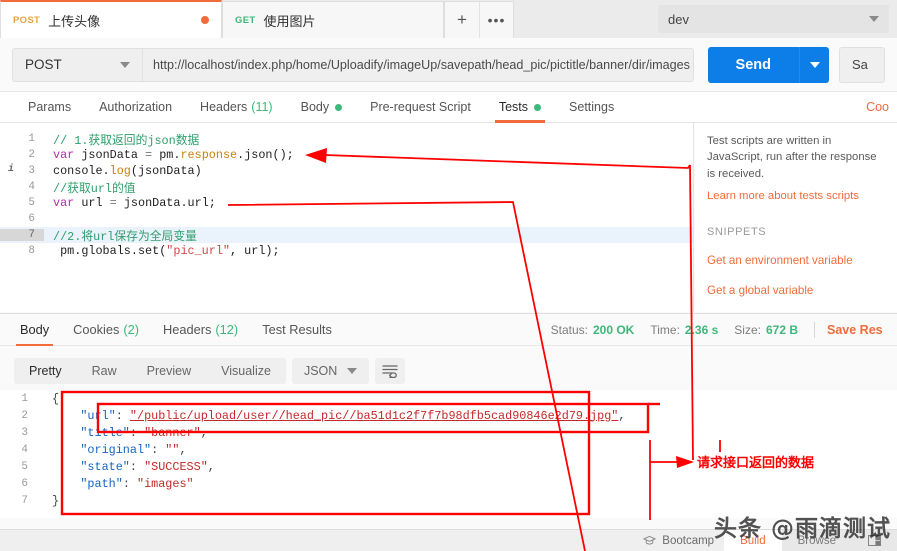 Image resolution: width=897 pixels, height=551 pixels. I want to click on json-line: 7 }, so click(448, 500).